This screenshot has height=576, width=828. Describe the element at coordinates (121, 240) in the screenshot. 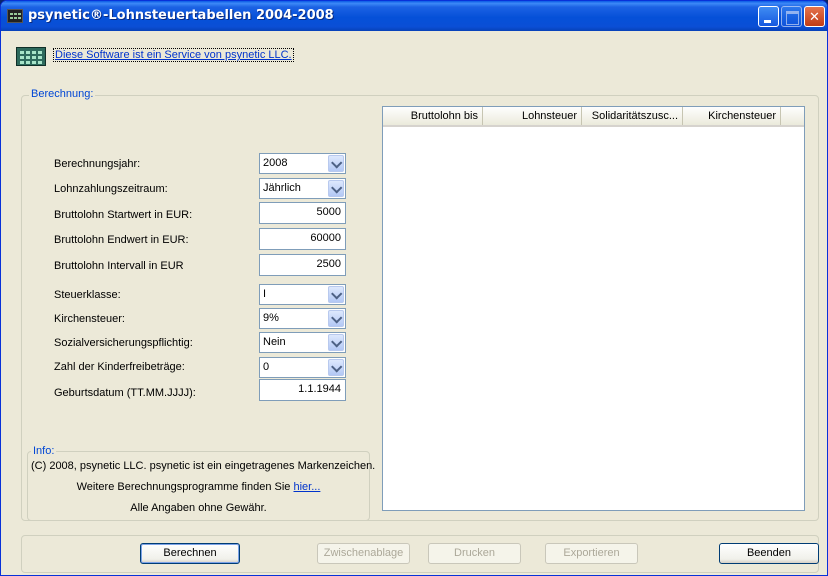

I see `label-bruttolohn-endwert: Bruttolohn Endwert in EUR:` at that location.